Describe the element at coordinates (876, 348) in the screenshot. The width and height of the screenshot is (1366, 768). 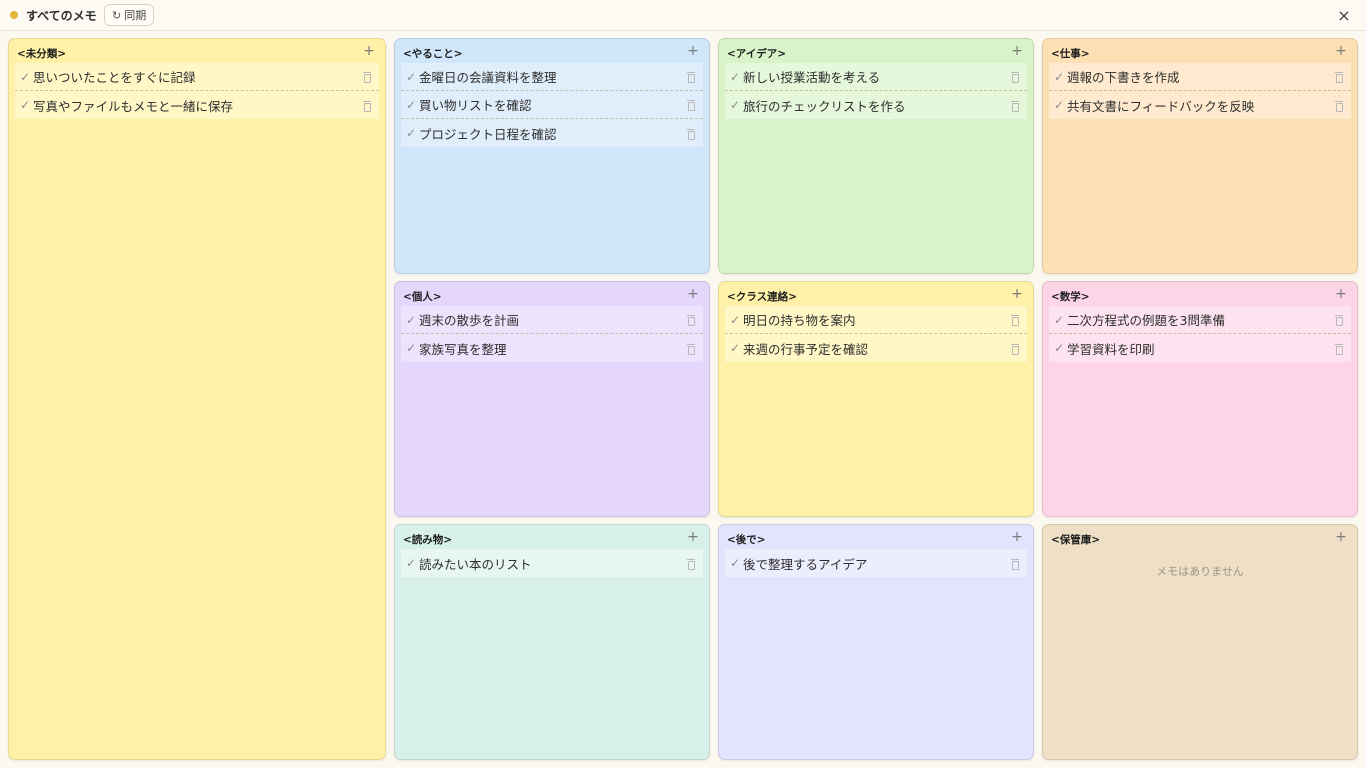
I see `note-item: ✓ 来週の行事予定を確認` at that location.